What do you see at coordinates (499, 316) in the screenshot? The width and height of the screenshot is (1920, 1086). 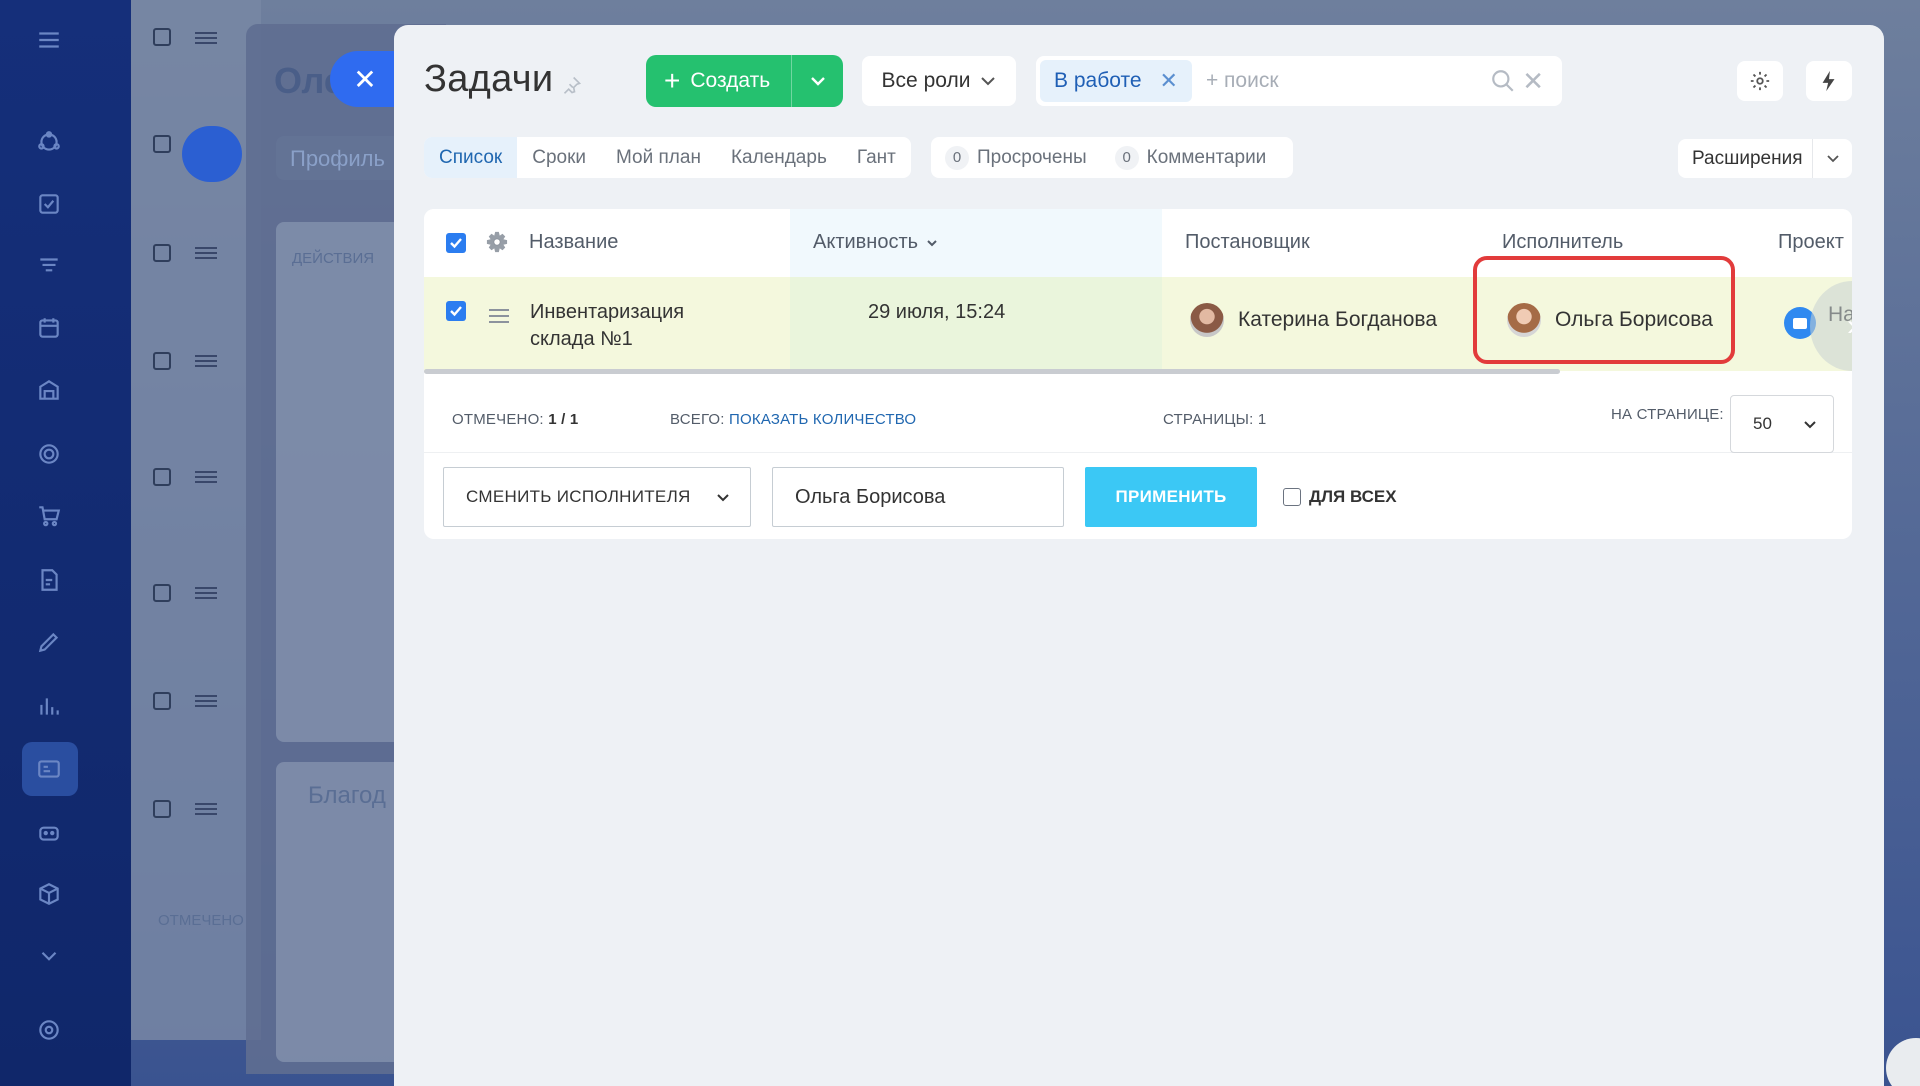 I see `row-menu-icon` at bounding box center [499, 316].